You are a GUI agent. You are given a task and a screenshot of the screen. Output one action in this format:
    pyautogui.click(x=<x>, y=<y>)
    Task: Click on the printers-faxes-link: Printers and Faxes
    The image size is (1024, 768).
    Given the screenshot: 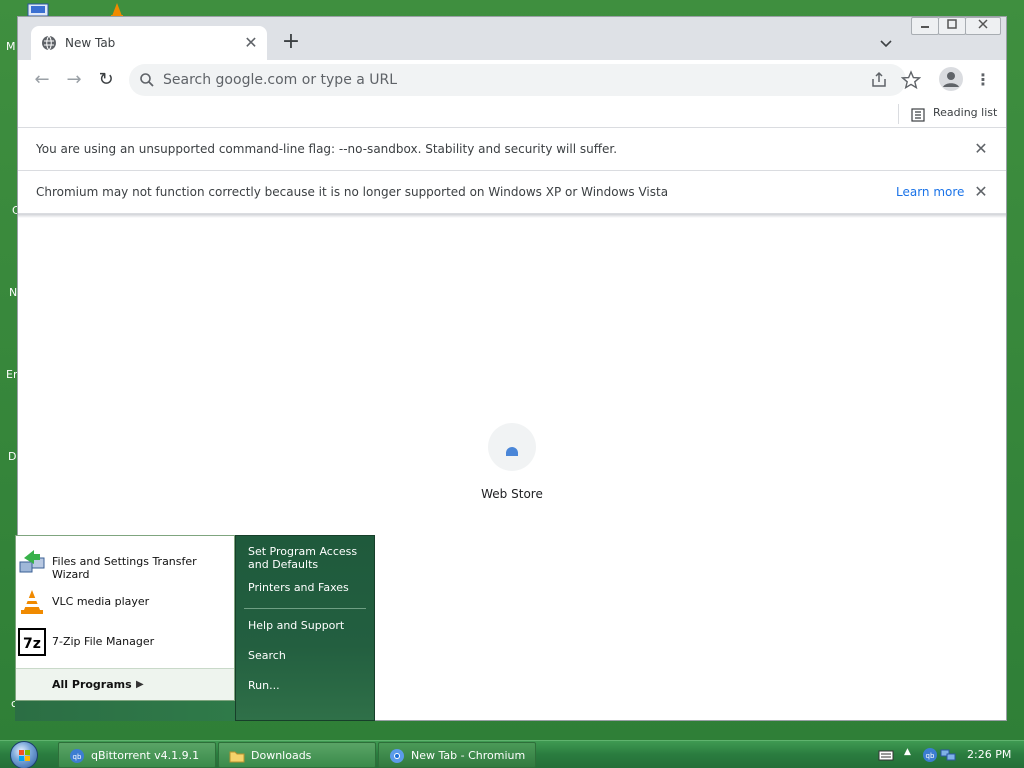 What is the action you would take?
    pyautogui.click(x=298, y=587)
    